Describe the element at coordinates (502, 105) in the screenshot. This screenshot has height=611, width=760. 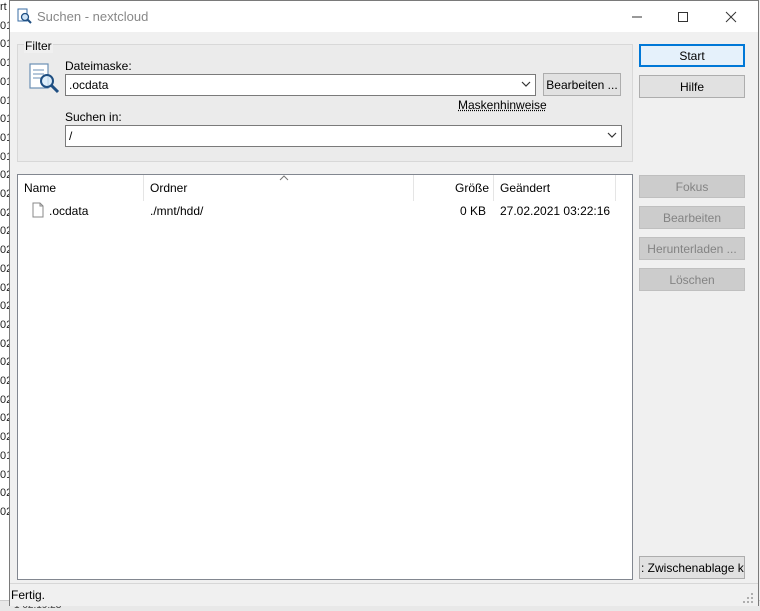
I see `mask-hints-link: Maskenhinweise` at that location.